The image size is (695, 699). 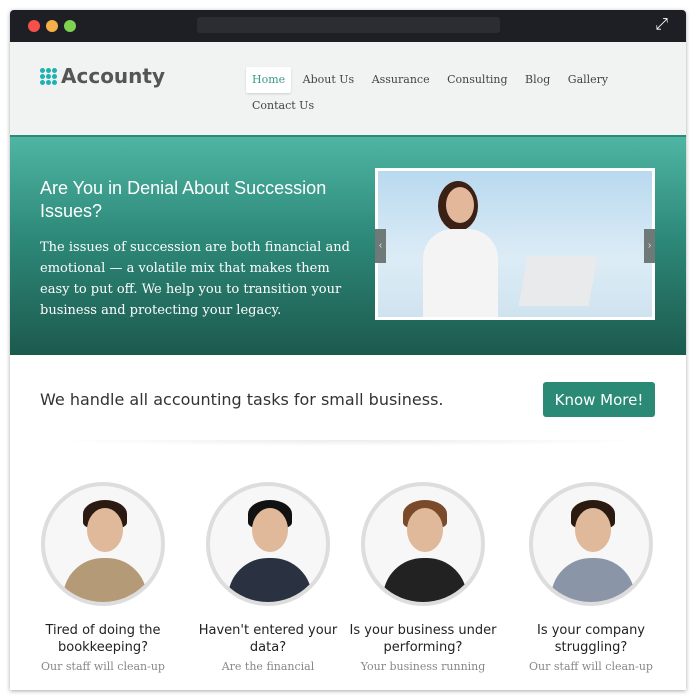 What do you see at coordinates (588, 80) in the screenshot?
I see `nav-gallery: Gallery` at bounding box center [588, 80].